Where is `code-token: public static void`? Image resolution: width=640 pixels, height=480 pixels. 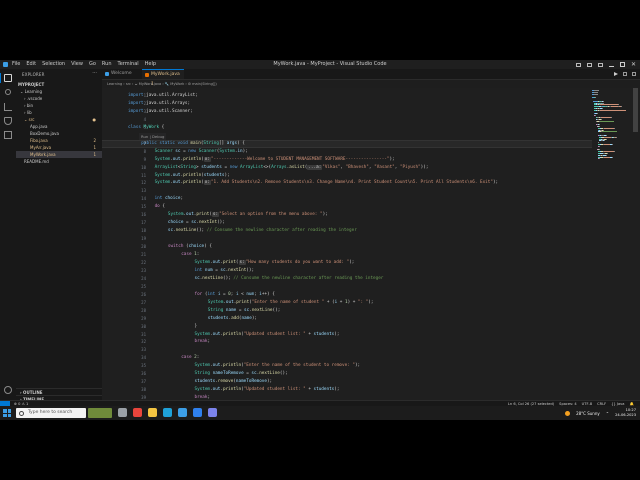
code-token: public static void is located at coordinates (166, 143).